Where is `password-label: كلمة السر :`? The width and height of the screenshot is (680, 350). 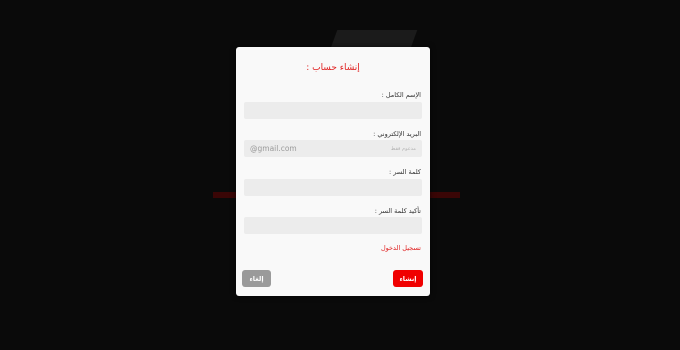
password-label: كلمة السر : is located at coordinates (405, 172).